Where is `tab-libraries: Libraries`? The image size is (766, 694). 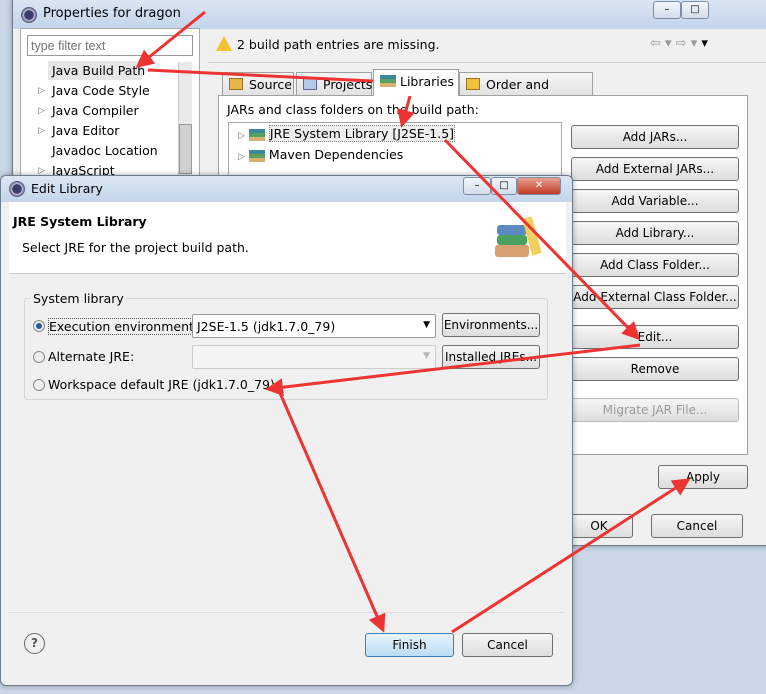
tab-libraries: Libraries is located at coordinates (416, 82).